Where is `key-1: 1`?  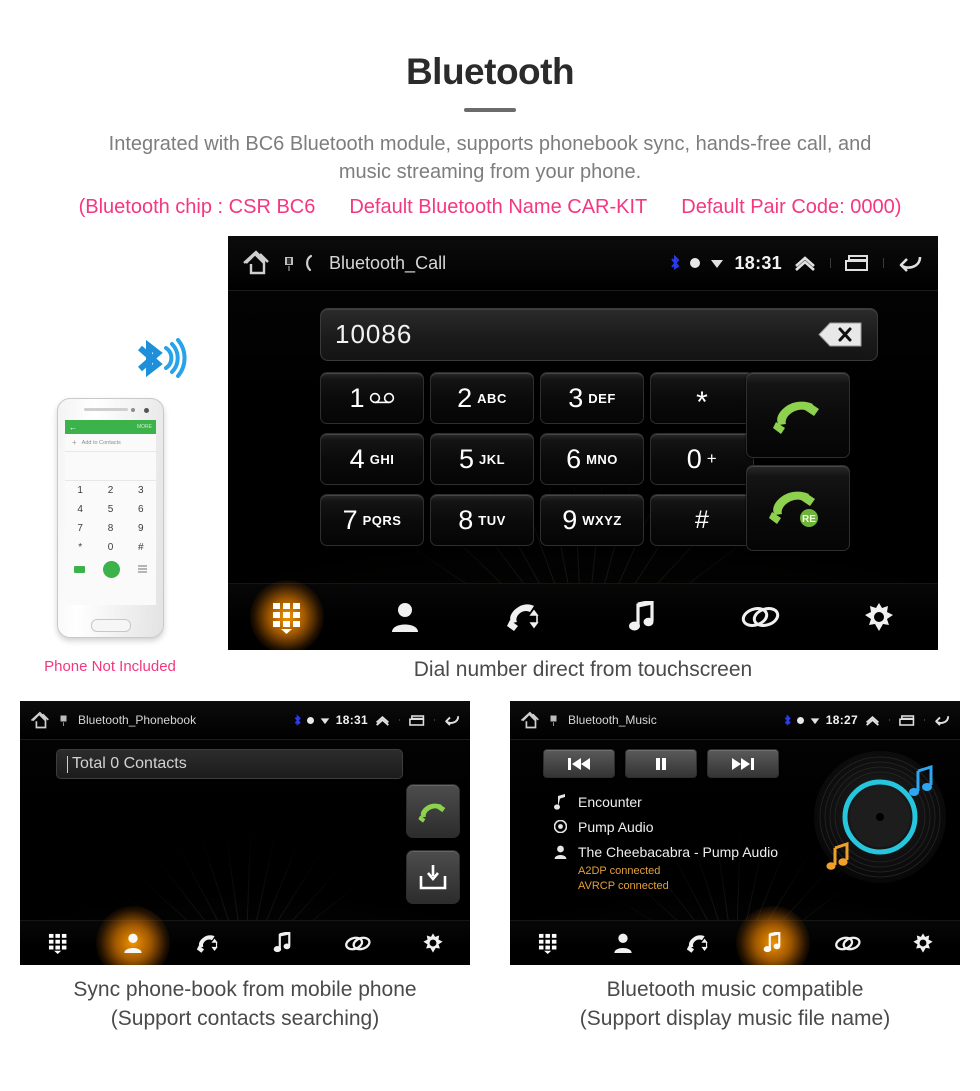 key-1: 1 is located at coordinates (372, 398).